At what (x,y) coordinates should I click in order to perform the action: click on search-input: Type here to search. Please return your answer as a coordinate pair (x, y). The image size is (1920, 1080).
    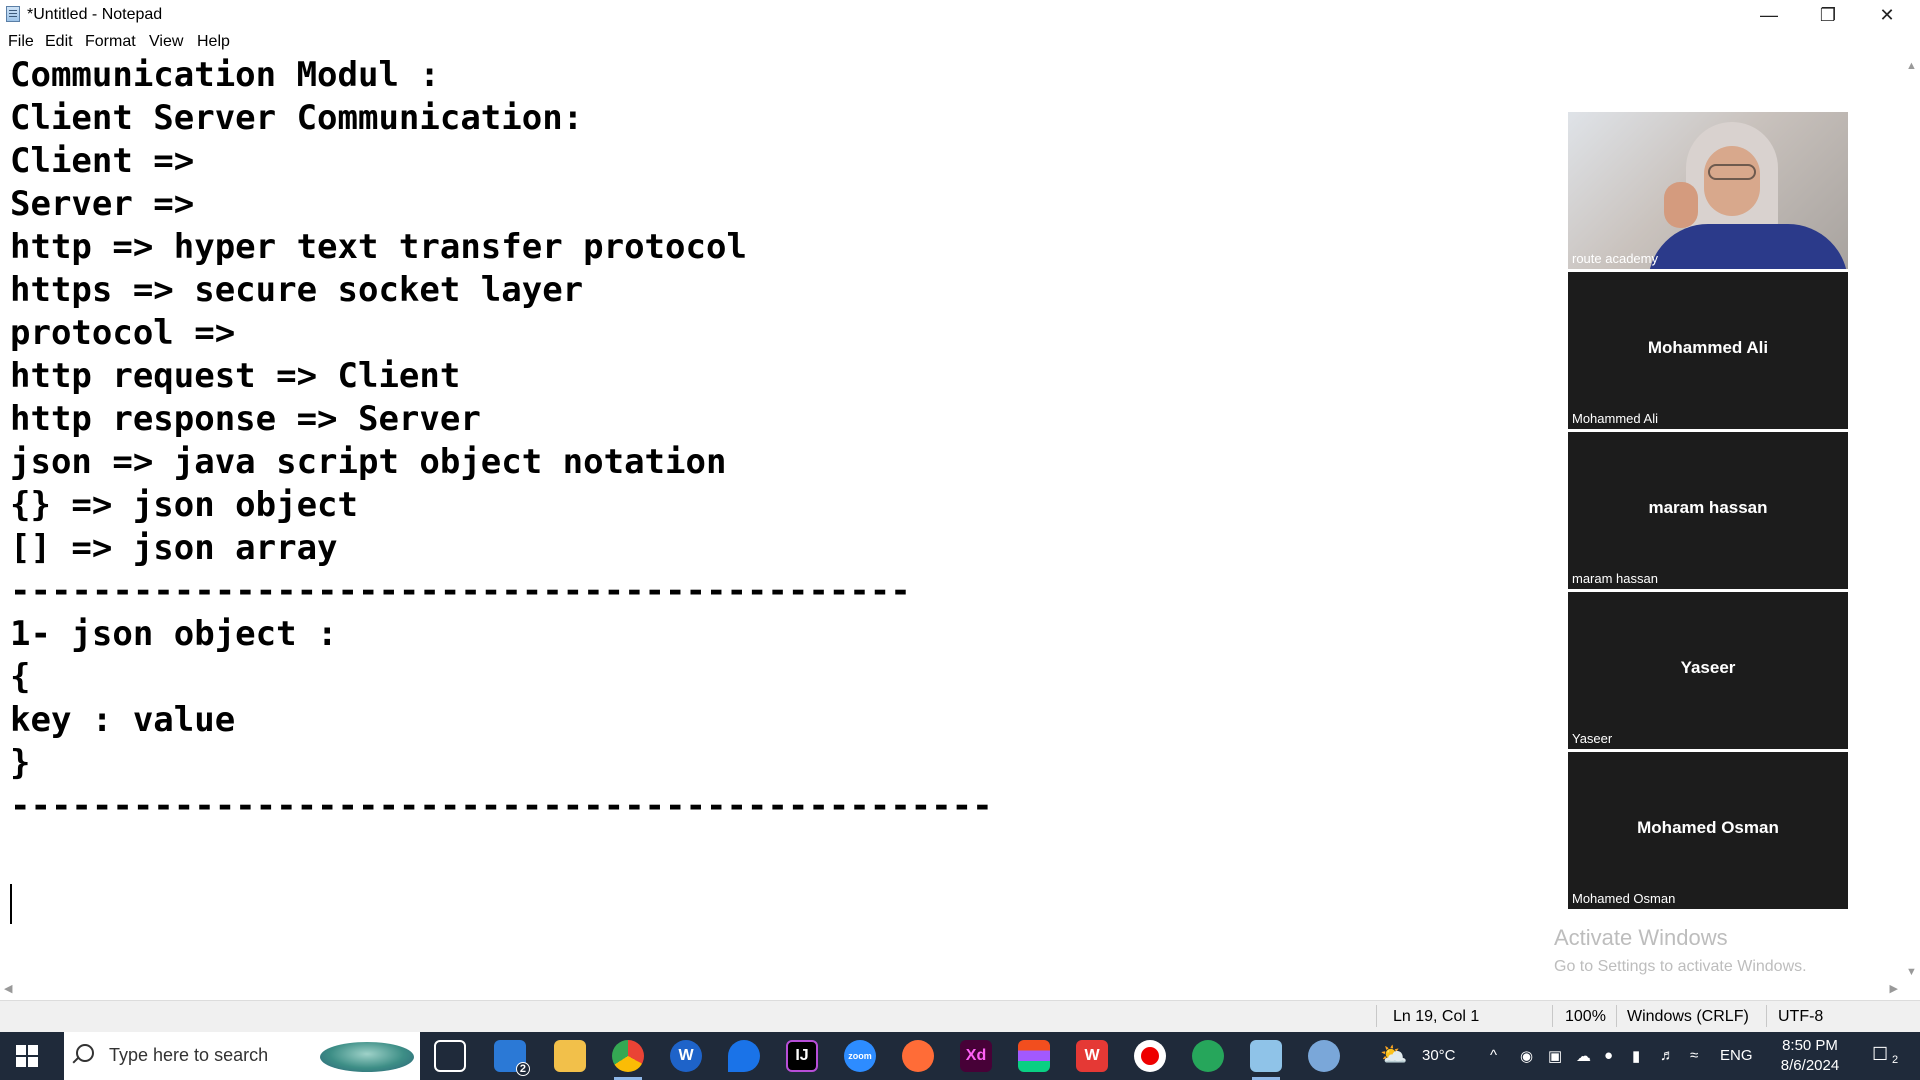
    Looking at the image, I should click on (188, 1055).